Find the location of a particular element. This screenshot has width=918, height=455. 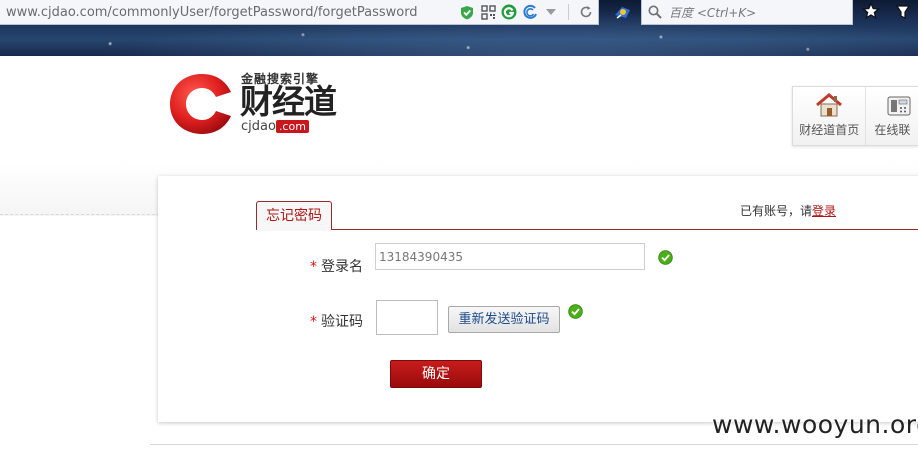

username-input is located at coordinates (510, 256).